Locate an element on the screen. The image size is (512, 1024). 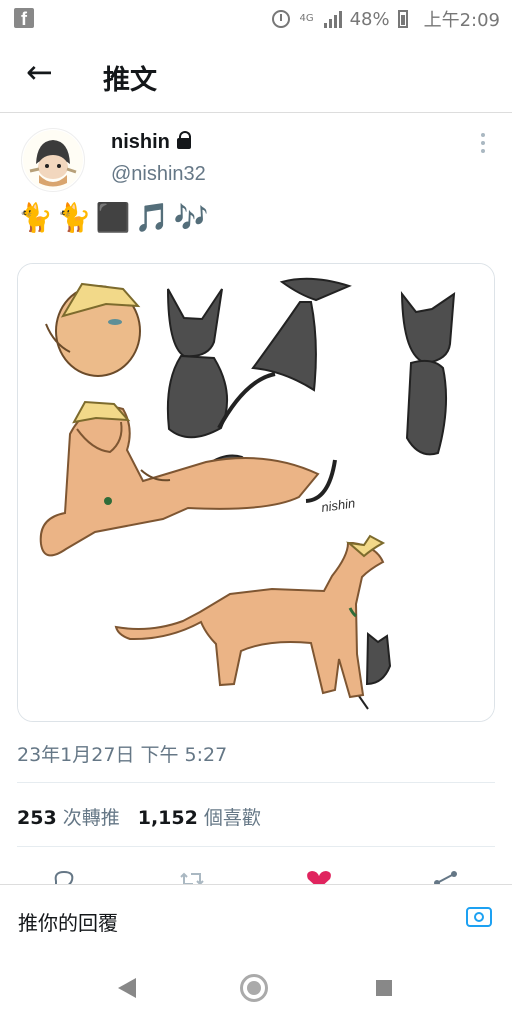
cat-emoji-1: 🐈 is located at coordinates (35, 217).